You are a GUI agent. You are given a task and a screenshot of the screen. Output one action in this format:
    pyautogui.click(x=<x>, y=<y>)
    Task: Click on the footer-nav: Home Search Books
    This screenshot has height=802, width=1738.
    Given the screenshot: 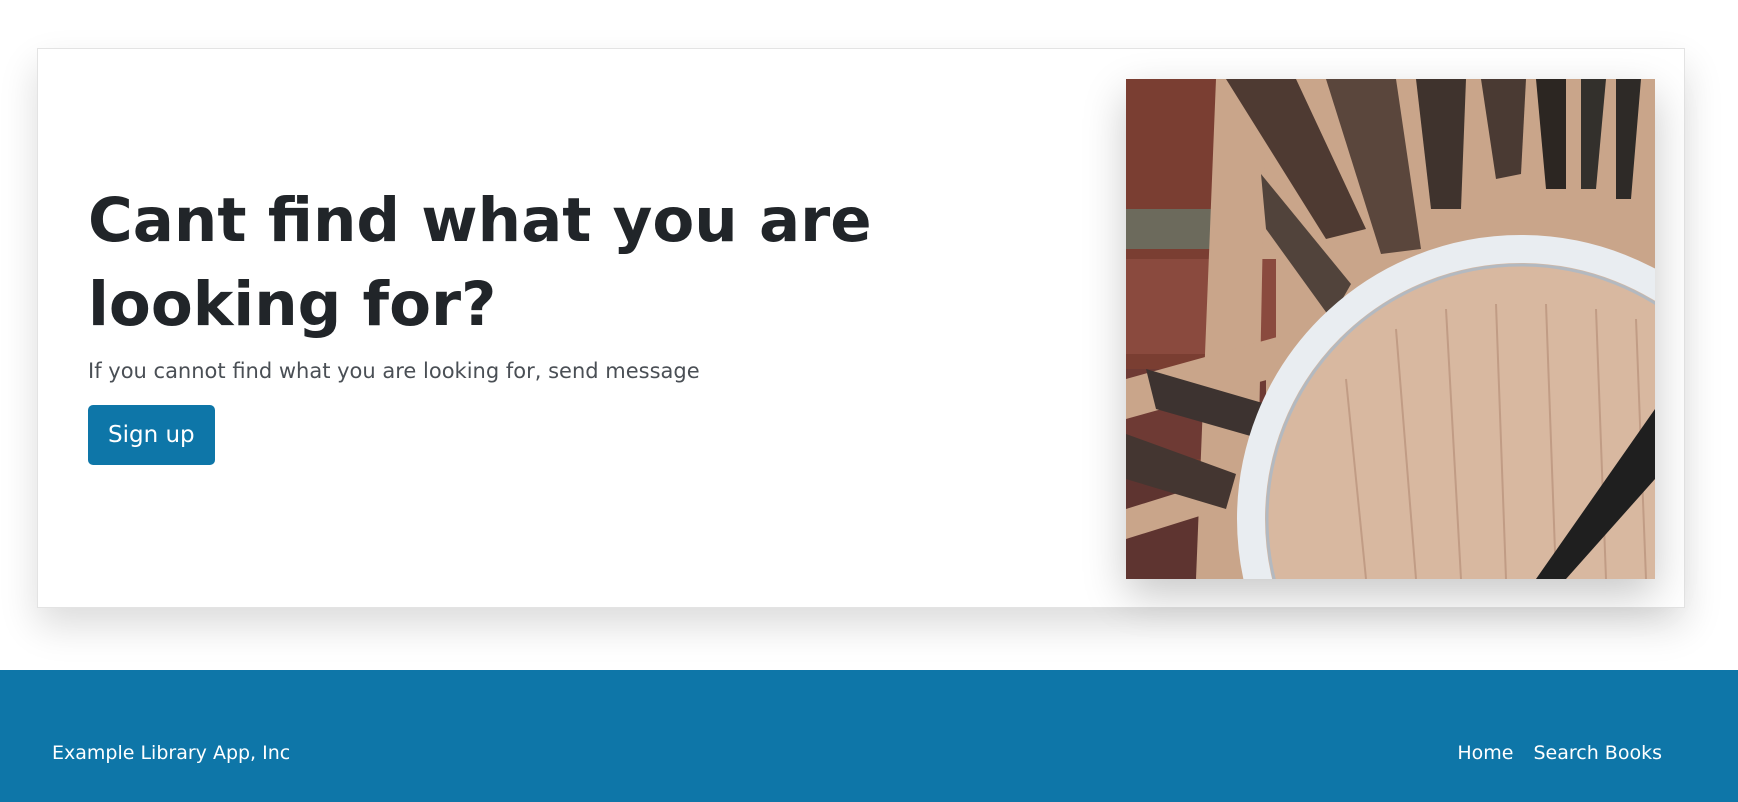 What is the action you would take?
    pyautogui.click(x=1559, y=753)
    